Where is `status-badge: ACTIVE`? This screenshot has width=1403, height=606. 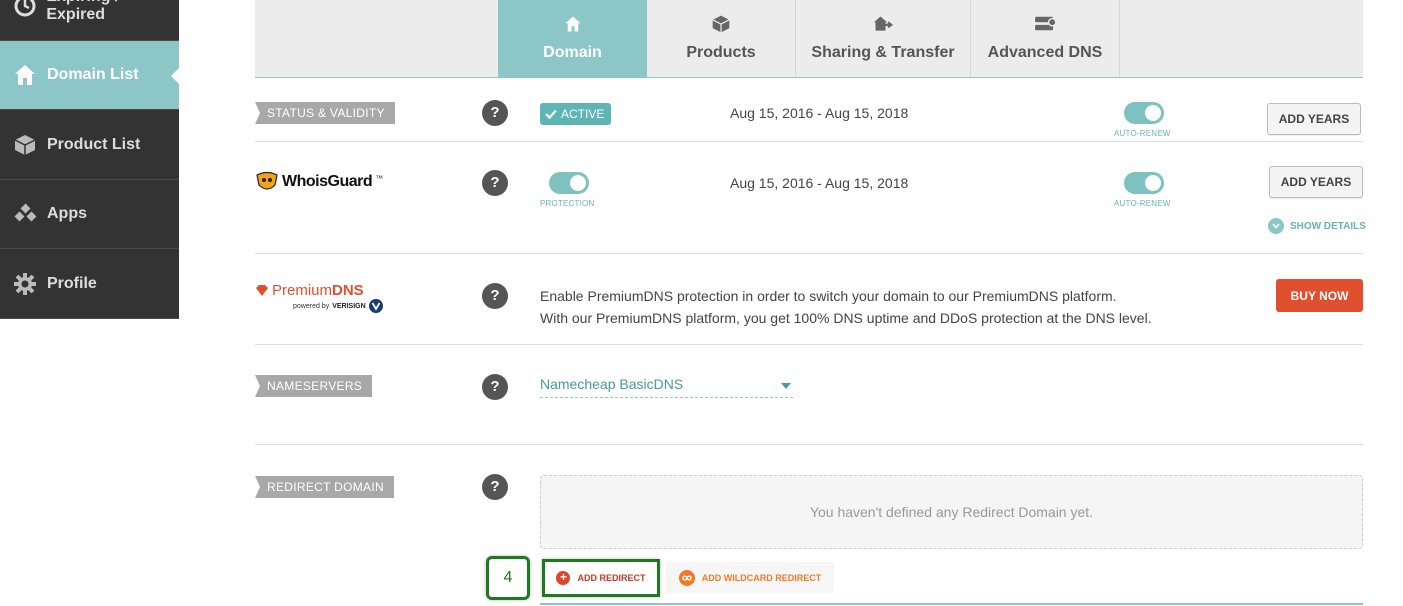
status-badge: ACTIVE is located at coordinates (576, 114).